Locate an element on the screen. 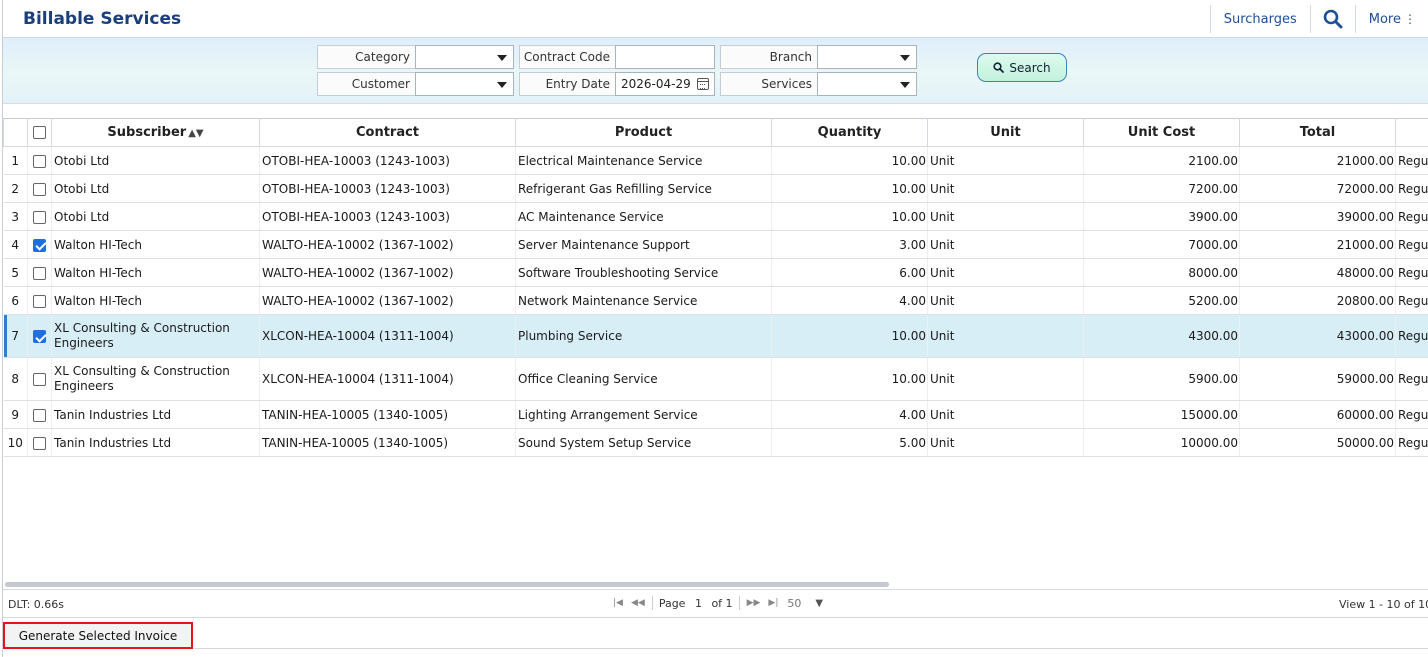 Image resolution: width=1428 pixels, height=657 pixels. search-button: Search is located at coordinates (1022, 67).